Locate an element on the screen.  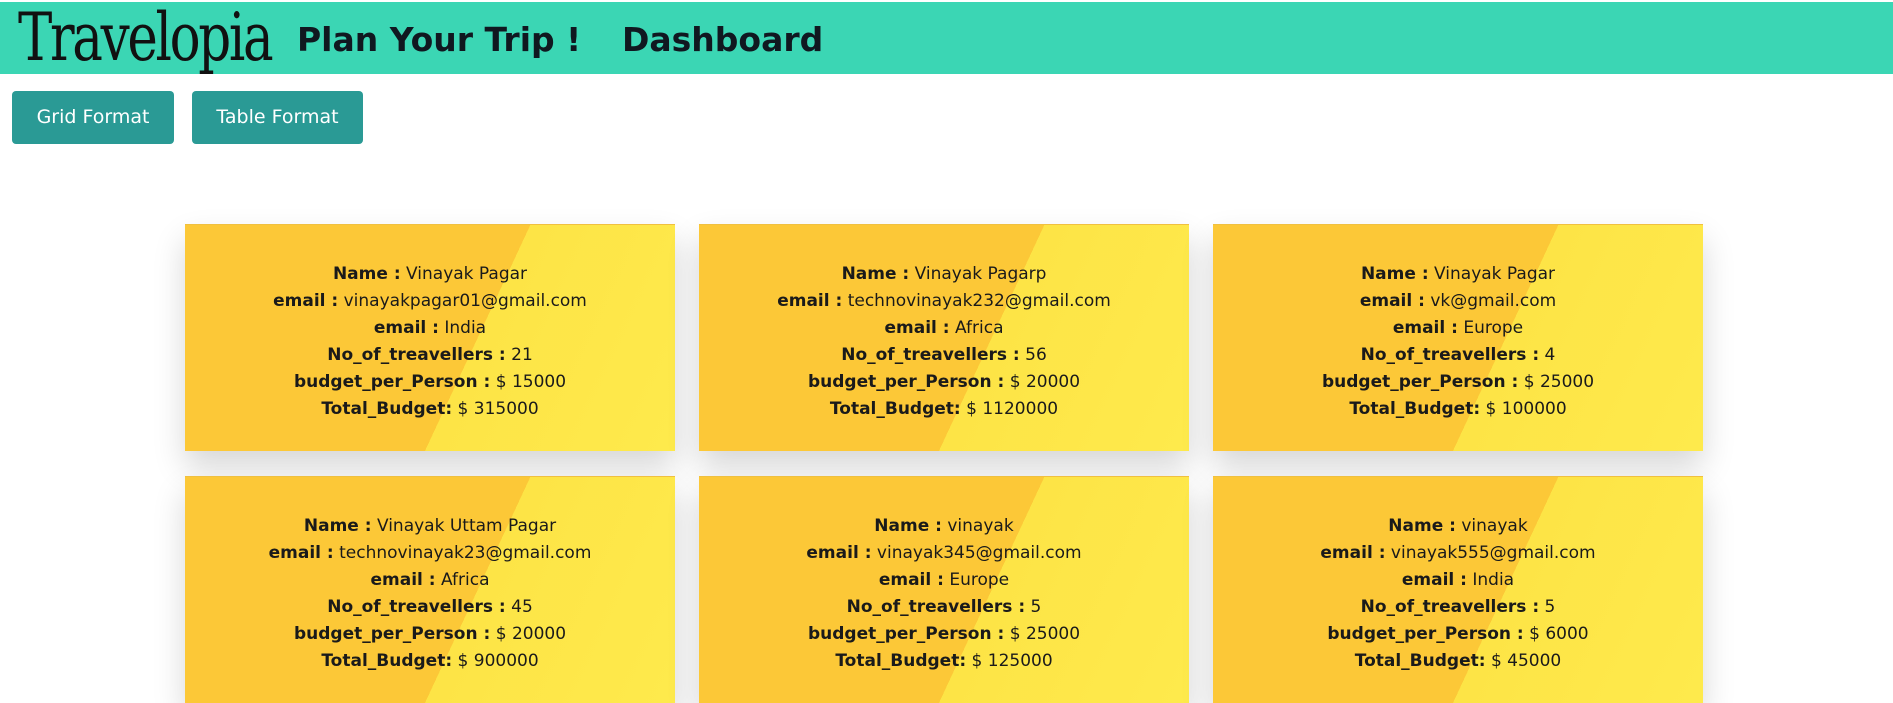
card-budget-per-person-row: budget_per_Person : $ 25000 is located at coordinates (944, 634).